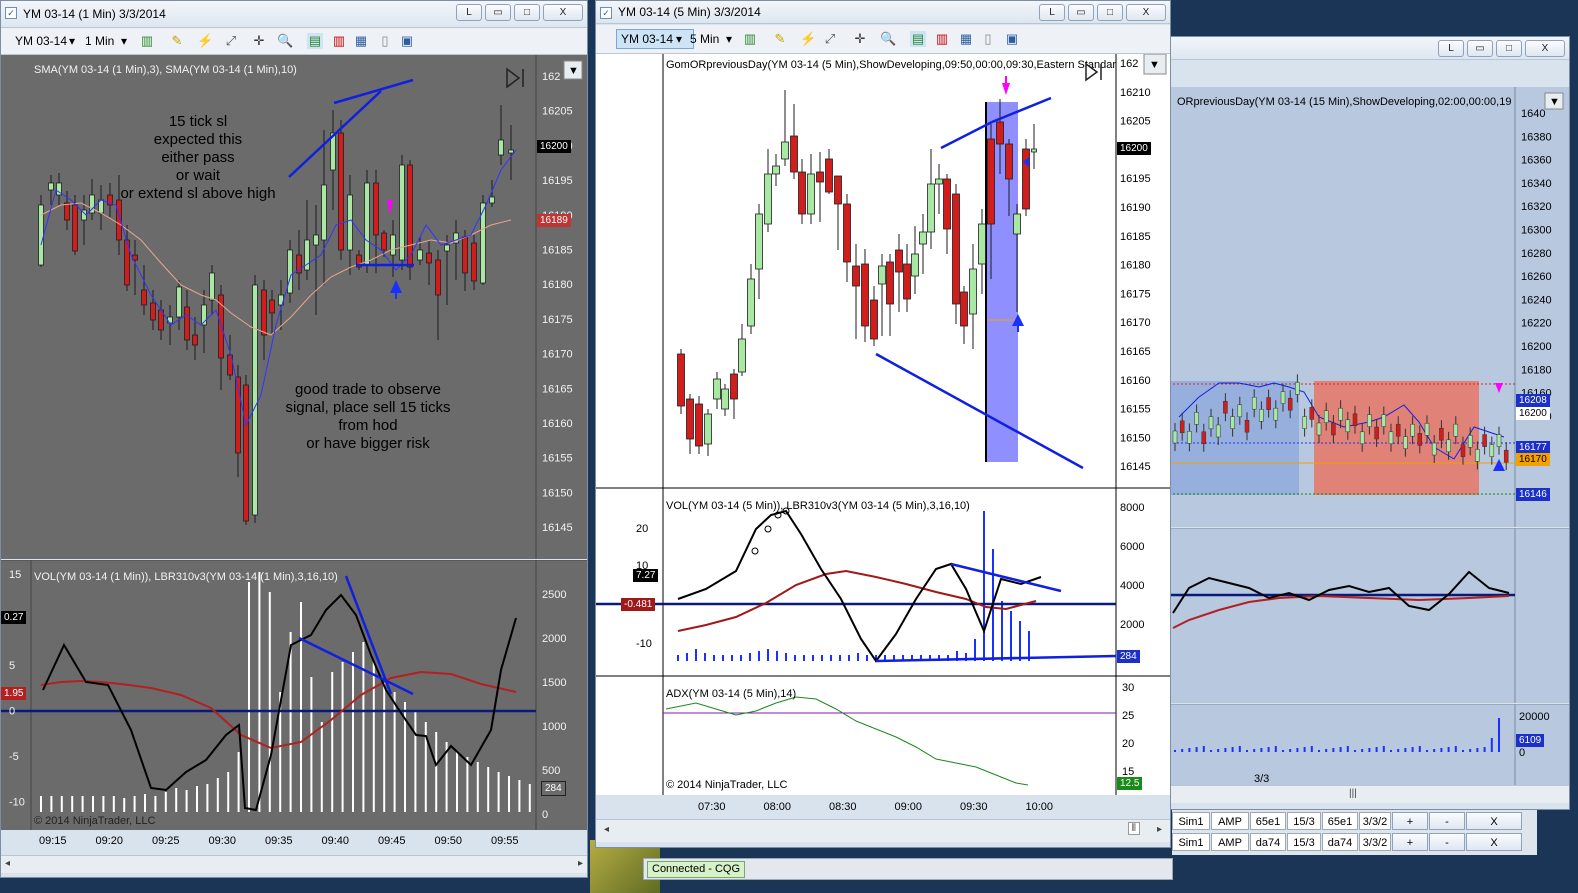 The image size is (1578, 893). What do you see at coordinates (704, 39) in the screenshot?
I see `interval-selector: 5 Min` at bounding box center [704, 39].